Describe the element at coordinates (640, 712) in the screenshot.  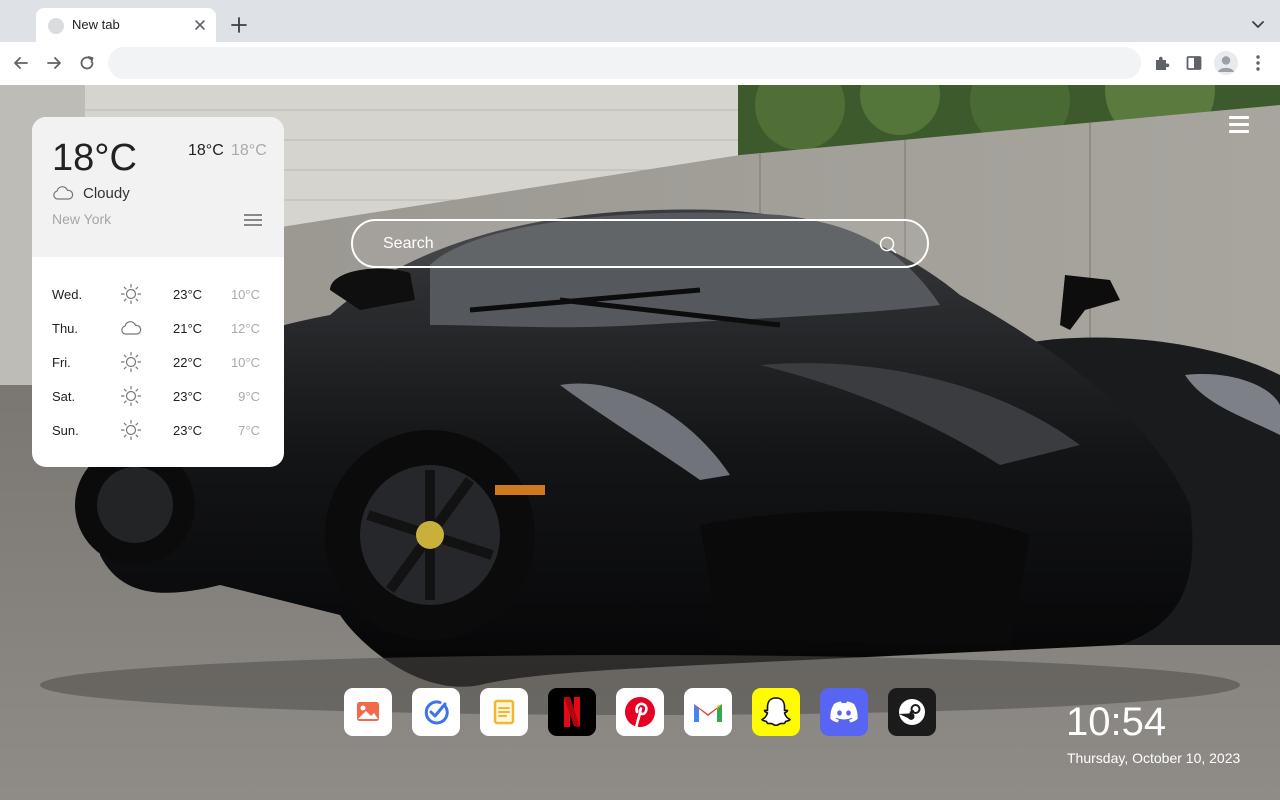
I see `pinterest-app-icon` at that location.